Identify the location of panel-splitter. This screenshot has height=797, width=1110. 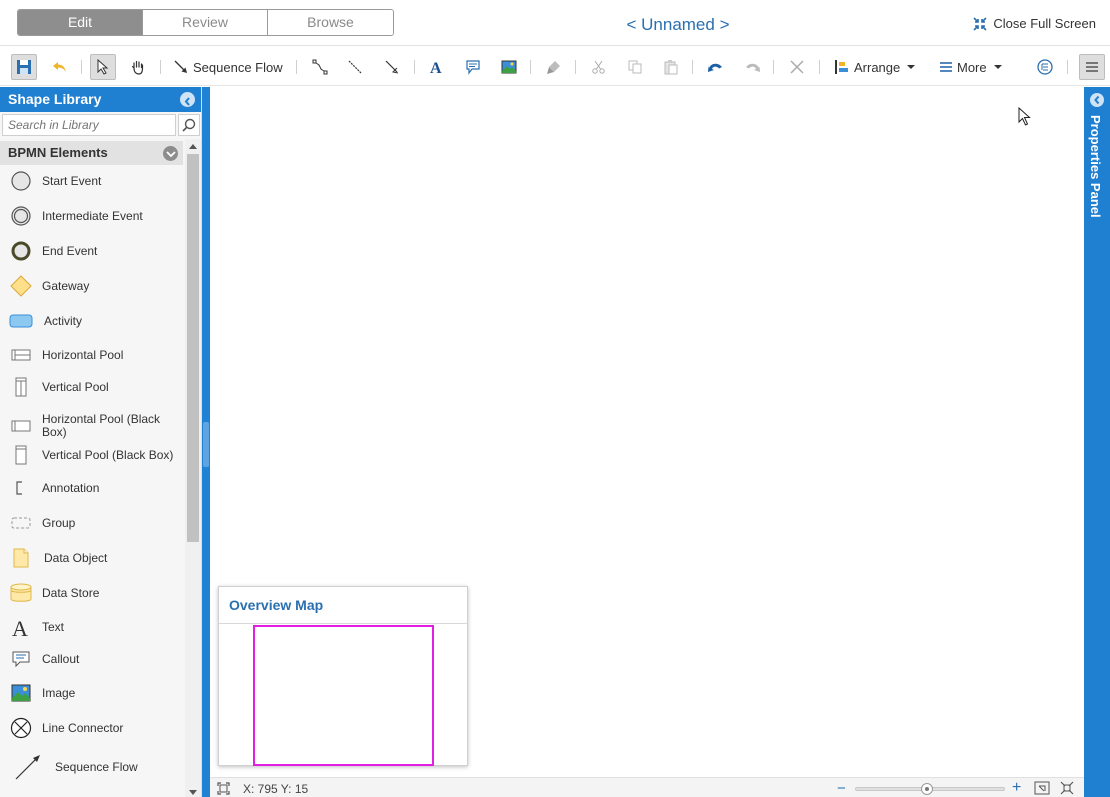
(206, 442).